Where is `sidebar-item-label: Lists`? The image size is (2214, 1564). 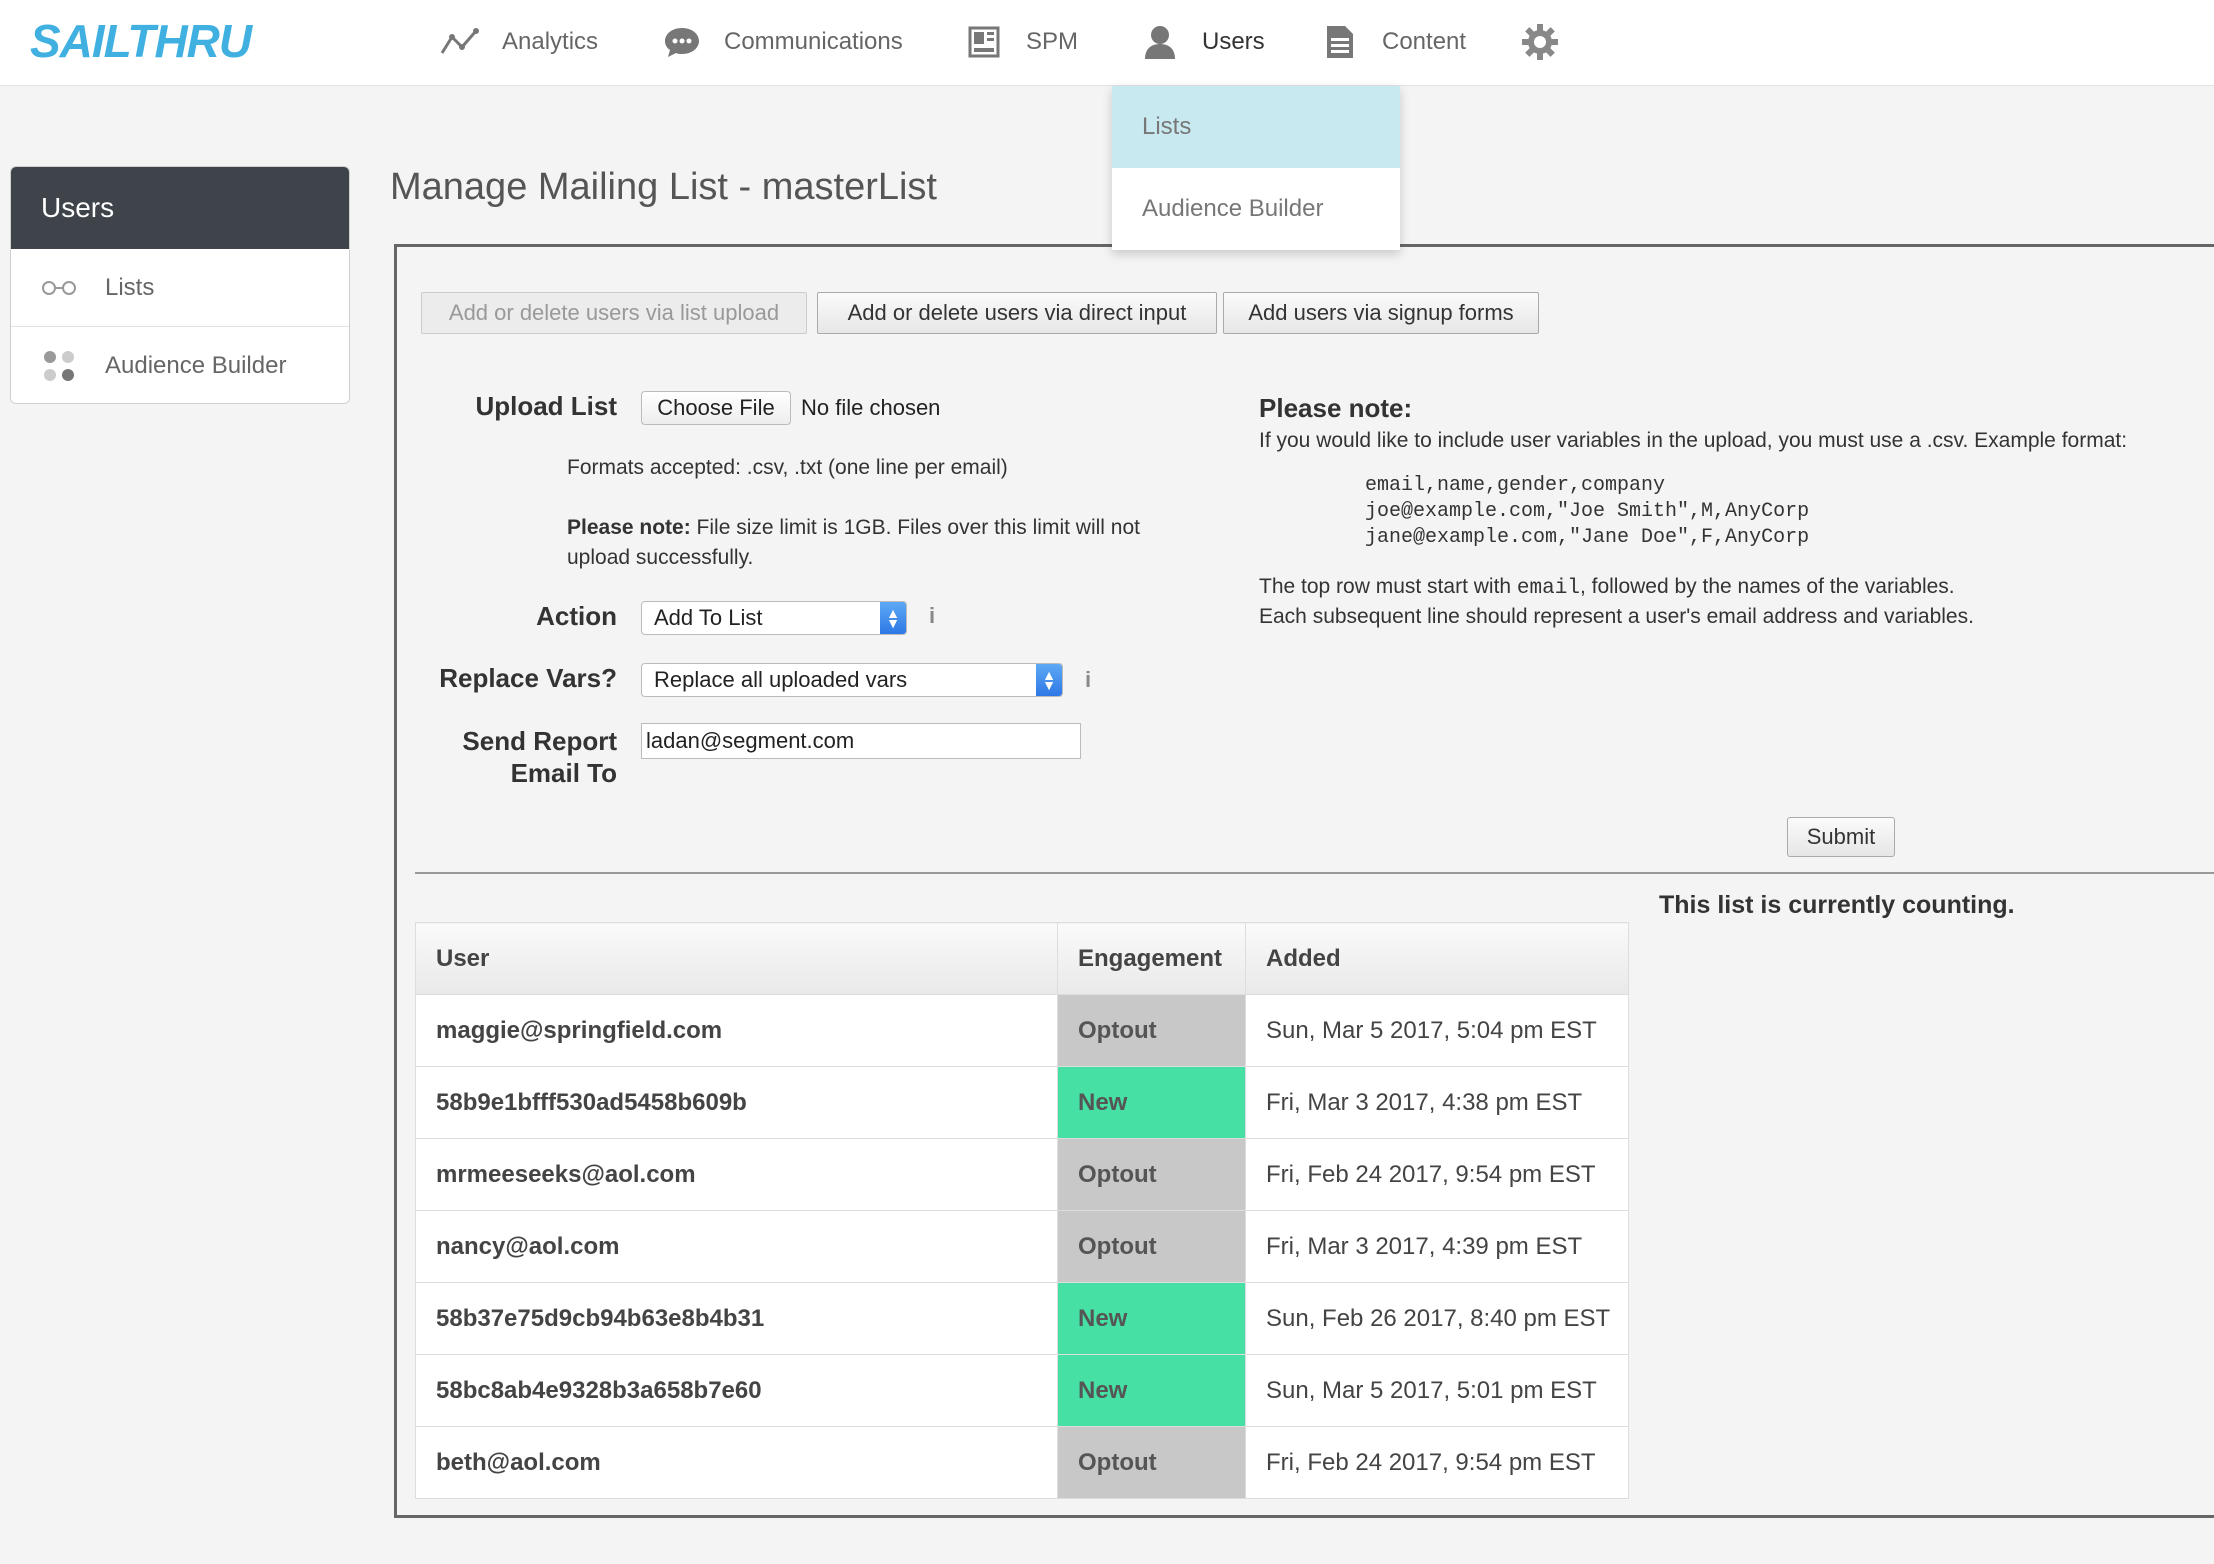 sidebar-item-label: Lists is located at coordinates (130, 287).